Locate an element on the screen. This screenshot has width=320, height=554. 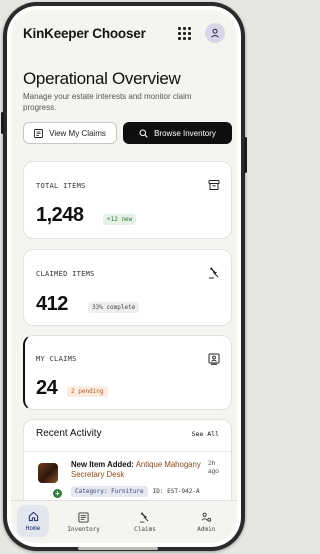
item-id: ID: EST-942-A is located at coordinates (176, 491).